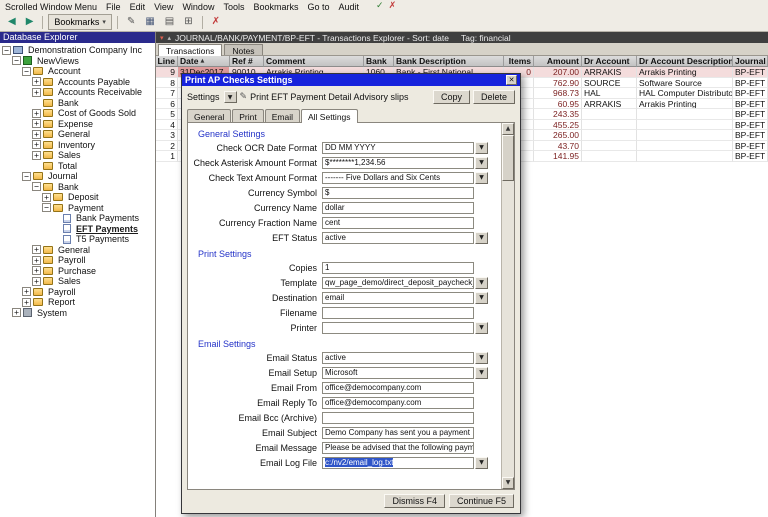  What do you see at coordinates (170, 38) in the screenshot?
I see `pane-menu-icon: ▴` at bounding box center [170, 38].